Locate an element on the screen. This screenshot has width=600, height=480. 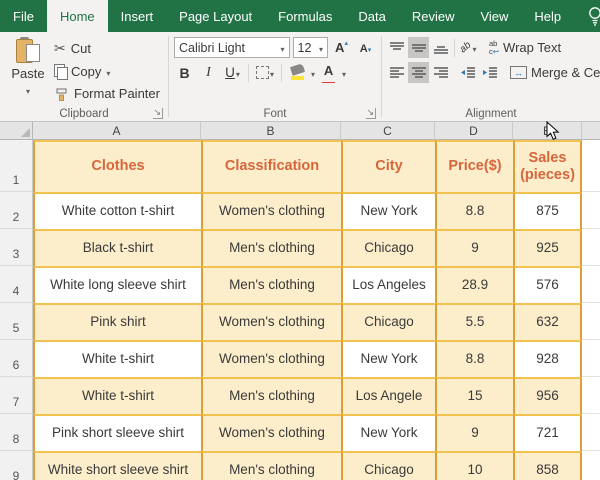
row-header-8: 8 is located at coordinates (16, 432).